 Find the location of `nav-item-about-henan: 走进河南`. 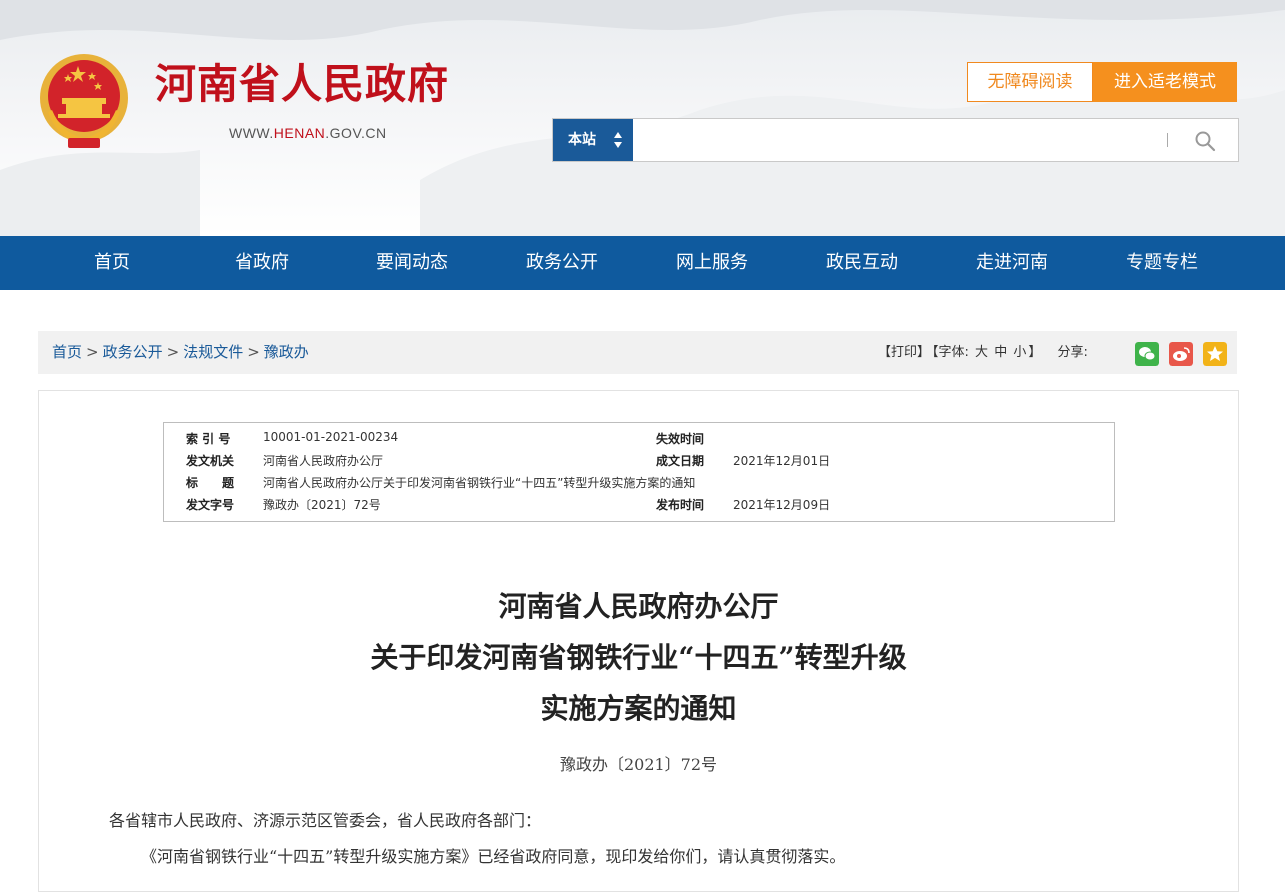

nav-item-about-henan: 走进河南 is located at coordinates (1012, 263).